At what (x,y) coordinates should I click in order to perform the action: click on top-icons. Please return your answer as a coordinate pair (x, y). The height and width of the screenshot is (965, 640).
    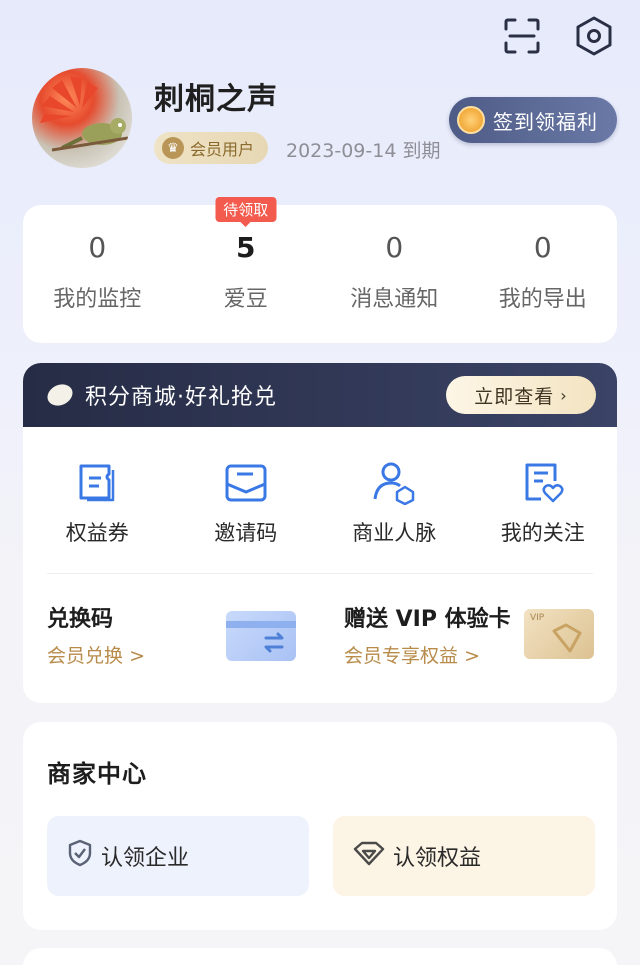
    Looking at the image, I should click on (558, 36).